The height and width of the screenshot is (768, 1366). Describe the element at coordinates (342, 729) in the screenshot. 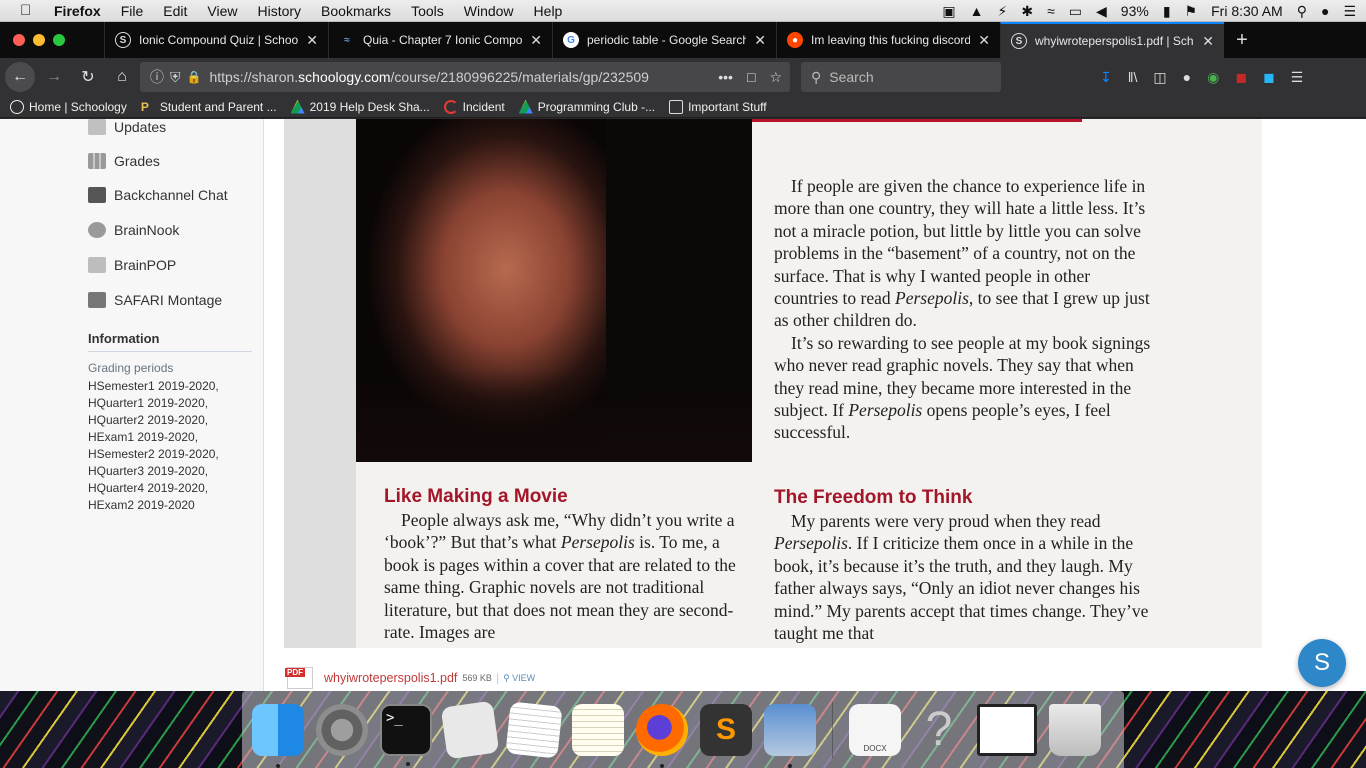

I see `system-preferences-icon` at that location.